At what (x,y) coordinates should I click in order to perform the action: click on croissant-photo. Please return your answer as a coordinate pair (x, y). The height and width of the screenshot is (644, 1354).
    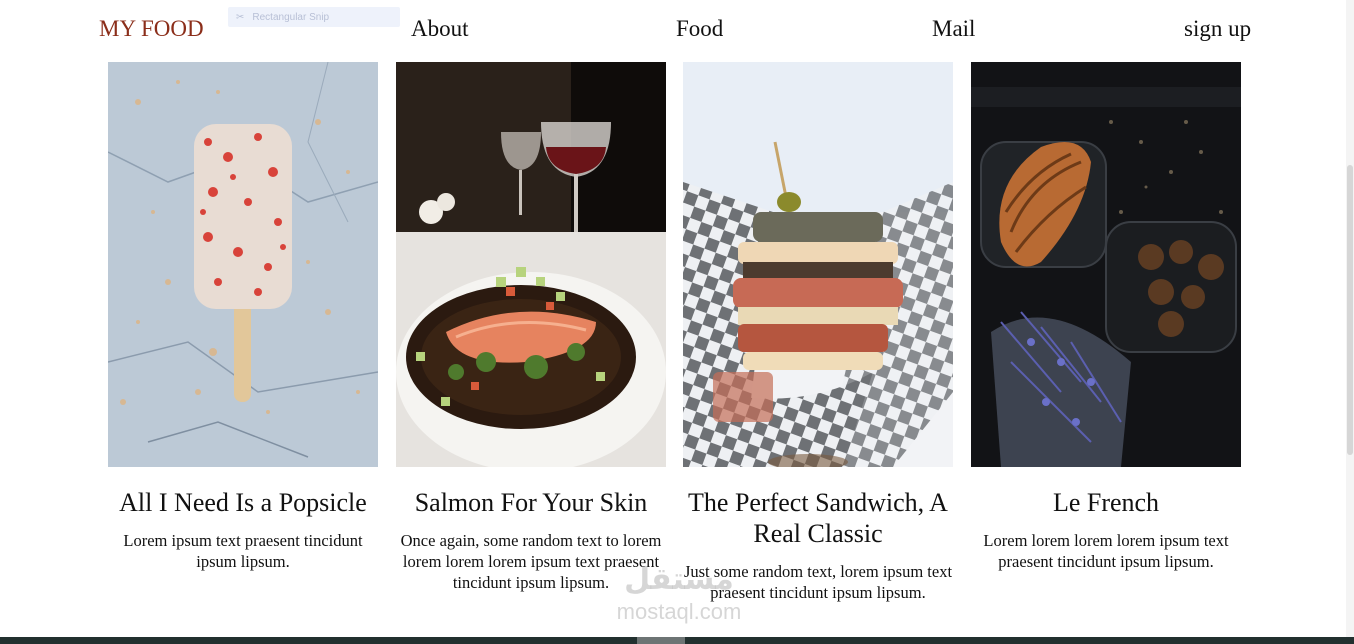
    Looking at the image, I should click on (1106, 264).